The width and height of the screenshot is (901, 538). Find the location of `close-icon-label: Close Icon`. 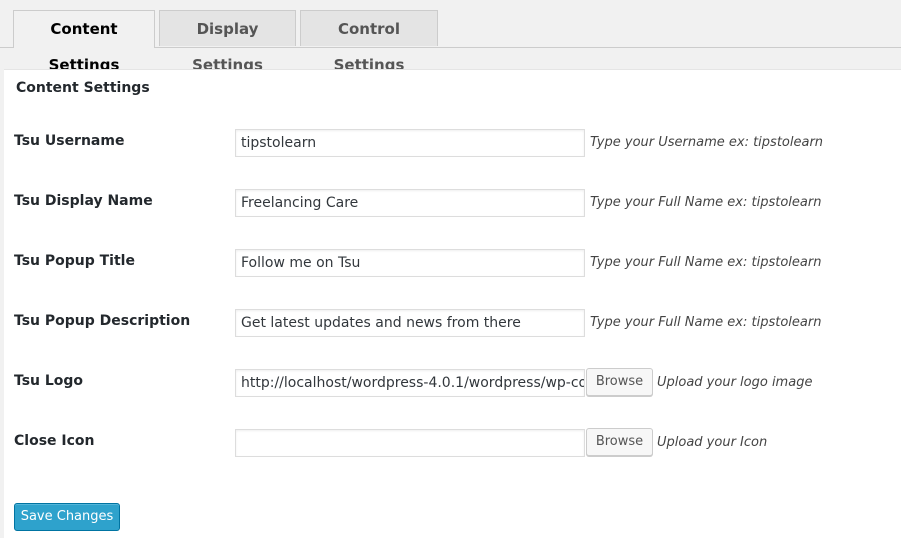

close-icon-label: Close Icon is located at coordinates (54, 441).